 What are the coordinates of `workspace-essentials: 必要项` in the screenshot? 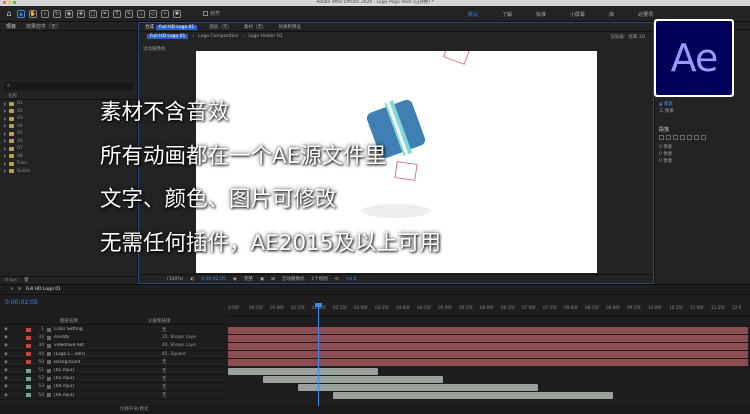 It's located at (645, 14).